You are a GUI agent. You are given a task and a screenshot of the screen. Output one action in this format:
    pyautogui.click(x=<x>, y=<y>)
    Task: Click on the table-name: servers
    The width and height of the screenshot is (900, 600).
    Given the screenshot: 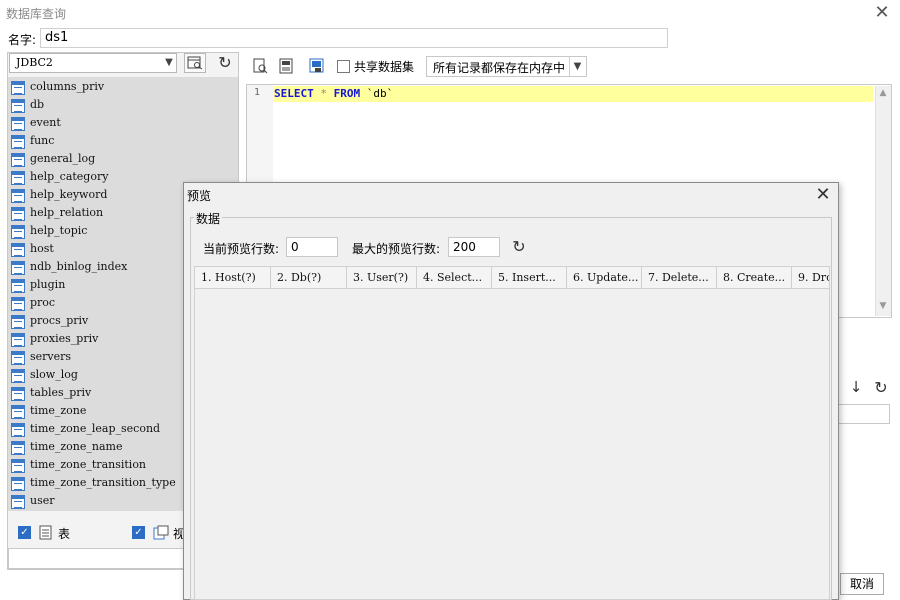 What is the action you would take?
    pyautogui.click(x=51, y=356)
    